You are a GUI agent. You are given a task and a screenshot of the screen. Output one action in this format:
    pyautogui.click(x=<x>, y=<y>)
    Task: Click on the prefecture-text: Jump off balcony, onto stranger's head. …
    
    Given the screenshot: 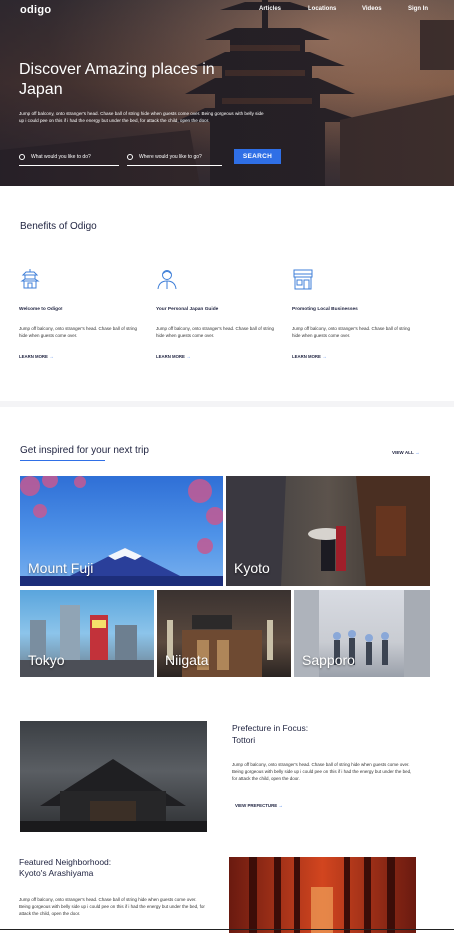 What is the action you would take?
    pyautogui.click(x=322, y=771)
    